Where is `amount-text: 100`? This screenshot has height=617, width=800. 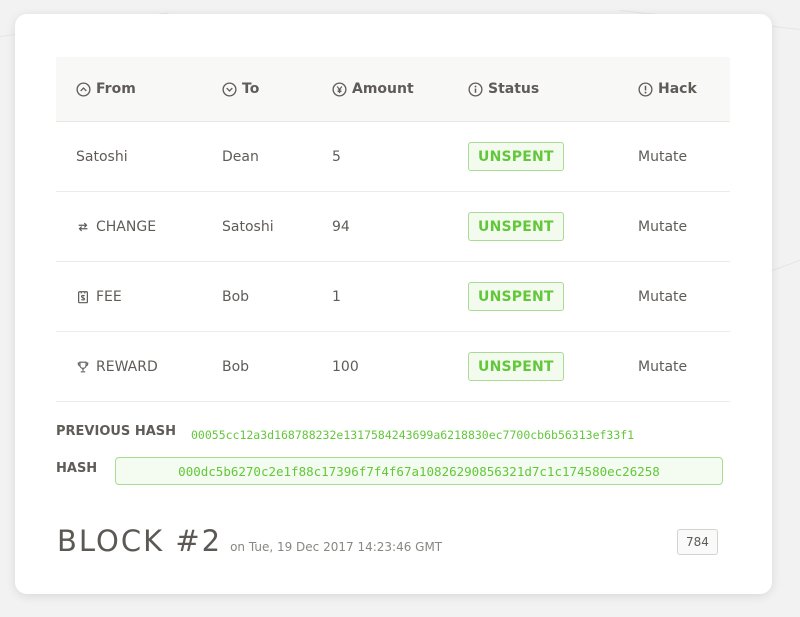 amount-text: 100 is located at coordinates (345, 366).